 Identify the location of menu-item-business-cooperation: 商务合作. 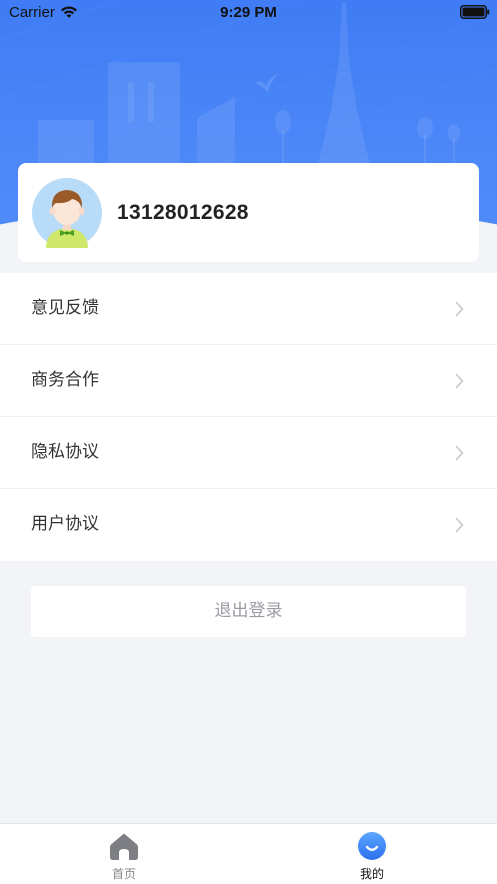
(248, 381).